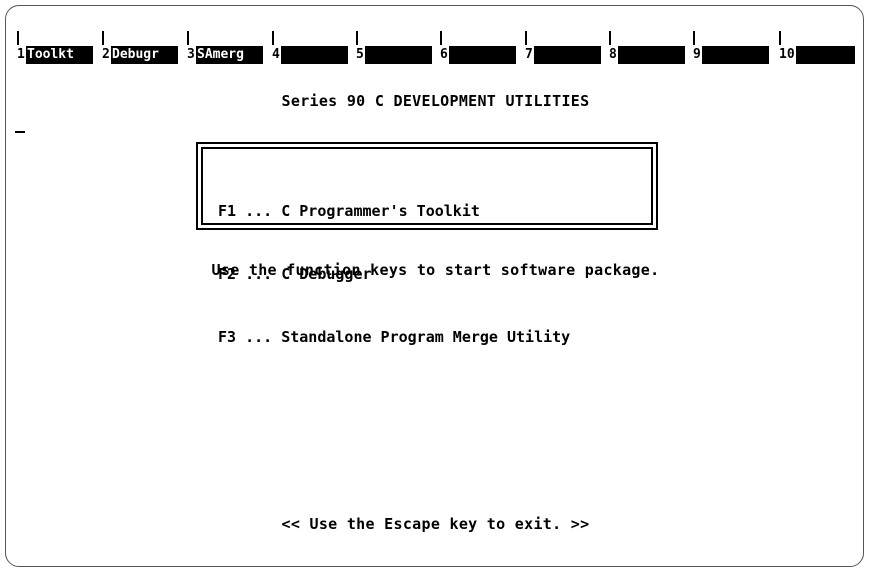 This screenshot has width=871, height=574. I want to click on menu-item-f1: F1 ... C Programmer's Toolkit, so click(394, 211).